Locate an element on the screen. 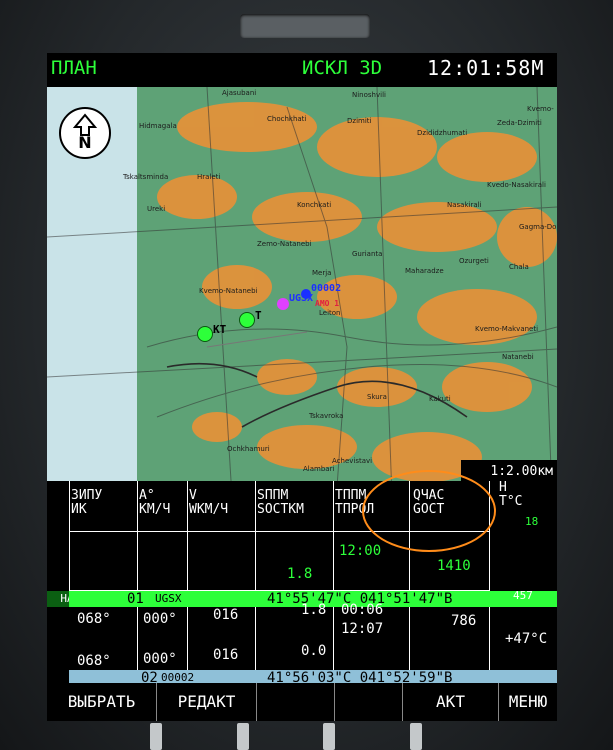 The width and height of the screenshot is (613, 750). town-label: Zeda-Dzimiti is located at coordinates (519, 123).